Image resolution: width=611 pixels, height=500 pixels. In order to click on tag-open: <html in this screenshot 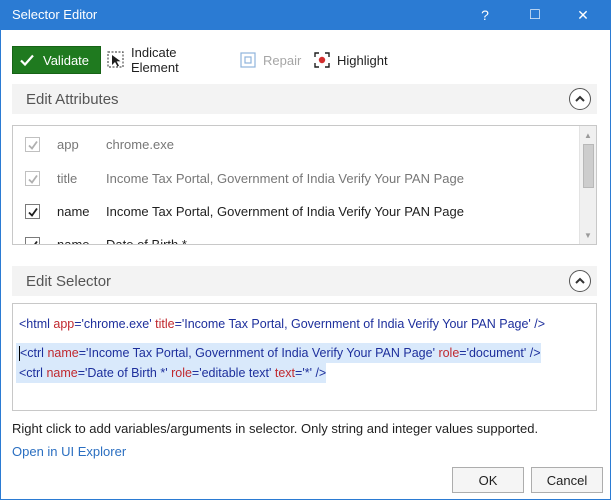, I will do `click(36, 324)`.